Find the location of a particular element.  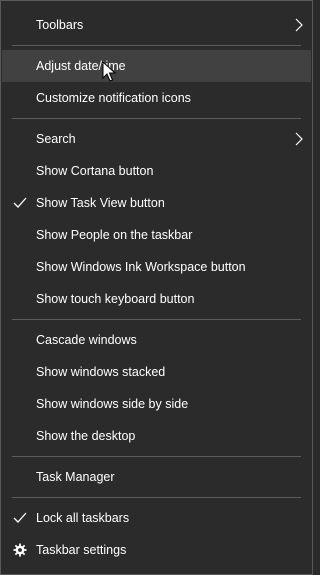

menu-item-label: Taskbar settings is located at coordinates (81, 550).